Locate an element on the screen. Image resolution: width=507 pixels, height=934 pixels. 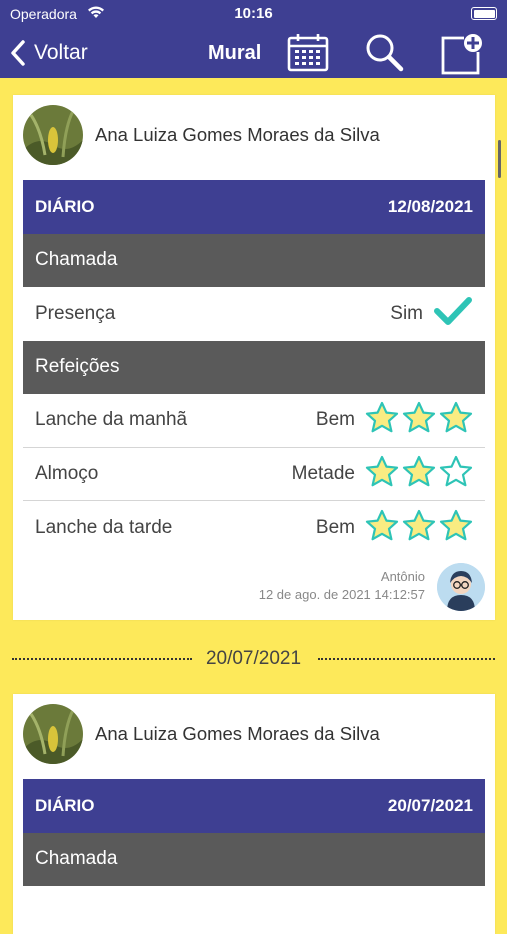
meal-value: Metade is located at coordinates (323, 473).